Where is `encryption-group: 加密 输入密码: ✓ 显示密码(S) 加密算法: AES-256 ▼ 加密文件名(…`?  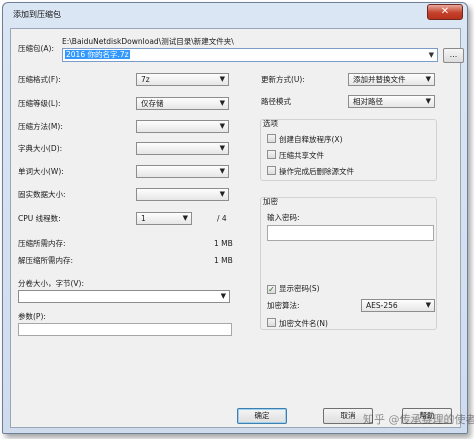
encryption-group: 加密 输入密码: ✓ 显示密码(S) 加密算法: AES-256 ▼ 加密文件名(… is located at coordinates (348, 263).